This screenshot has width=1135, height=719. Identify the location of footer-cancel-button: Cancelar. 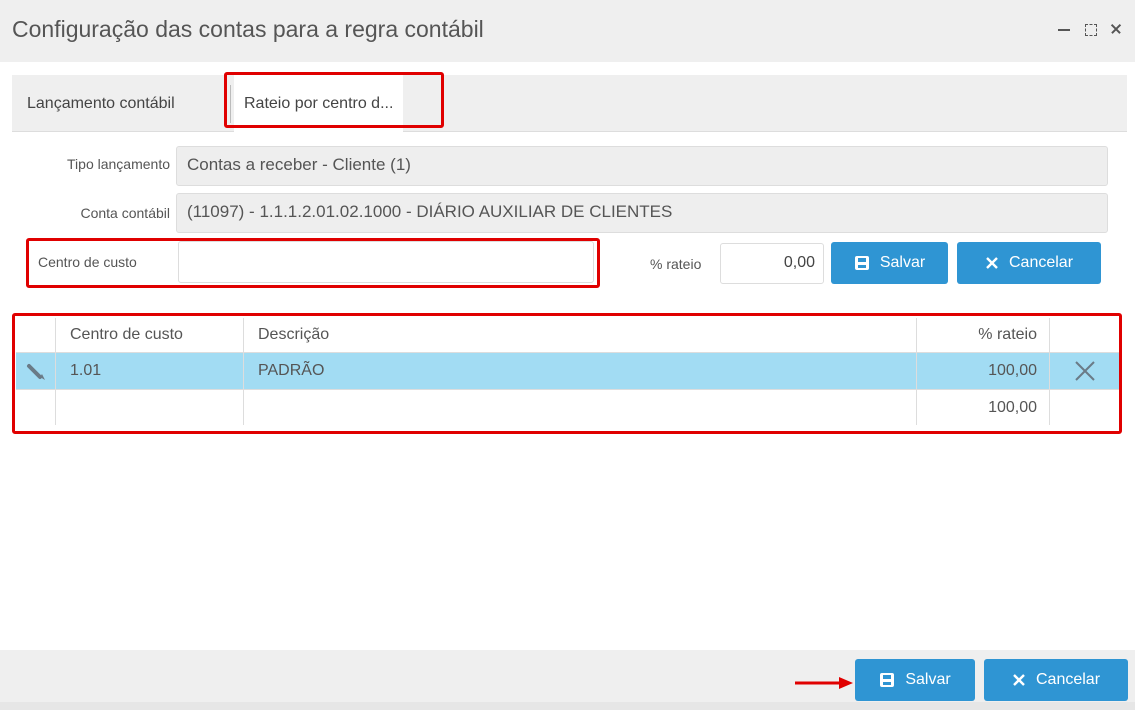
(1056, 680).